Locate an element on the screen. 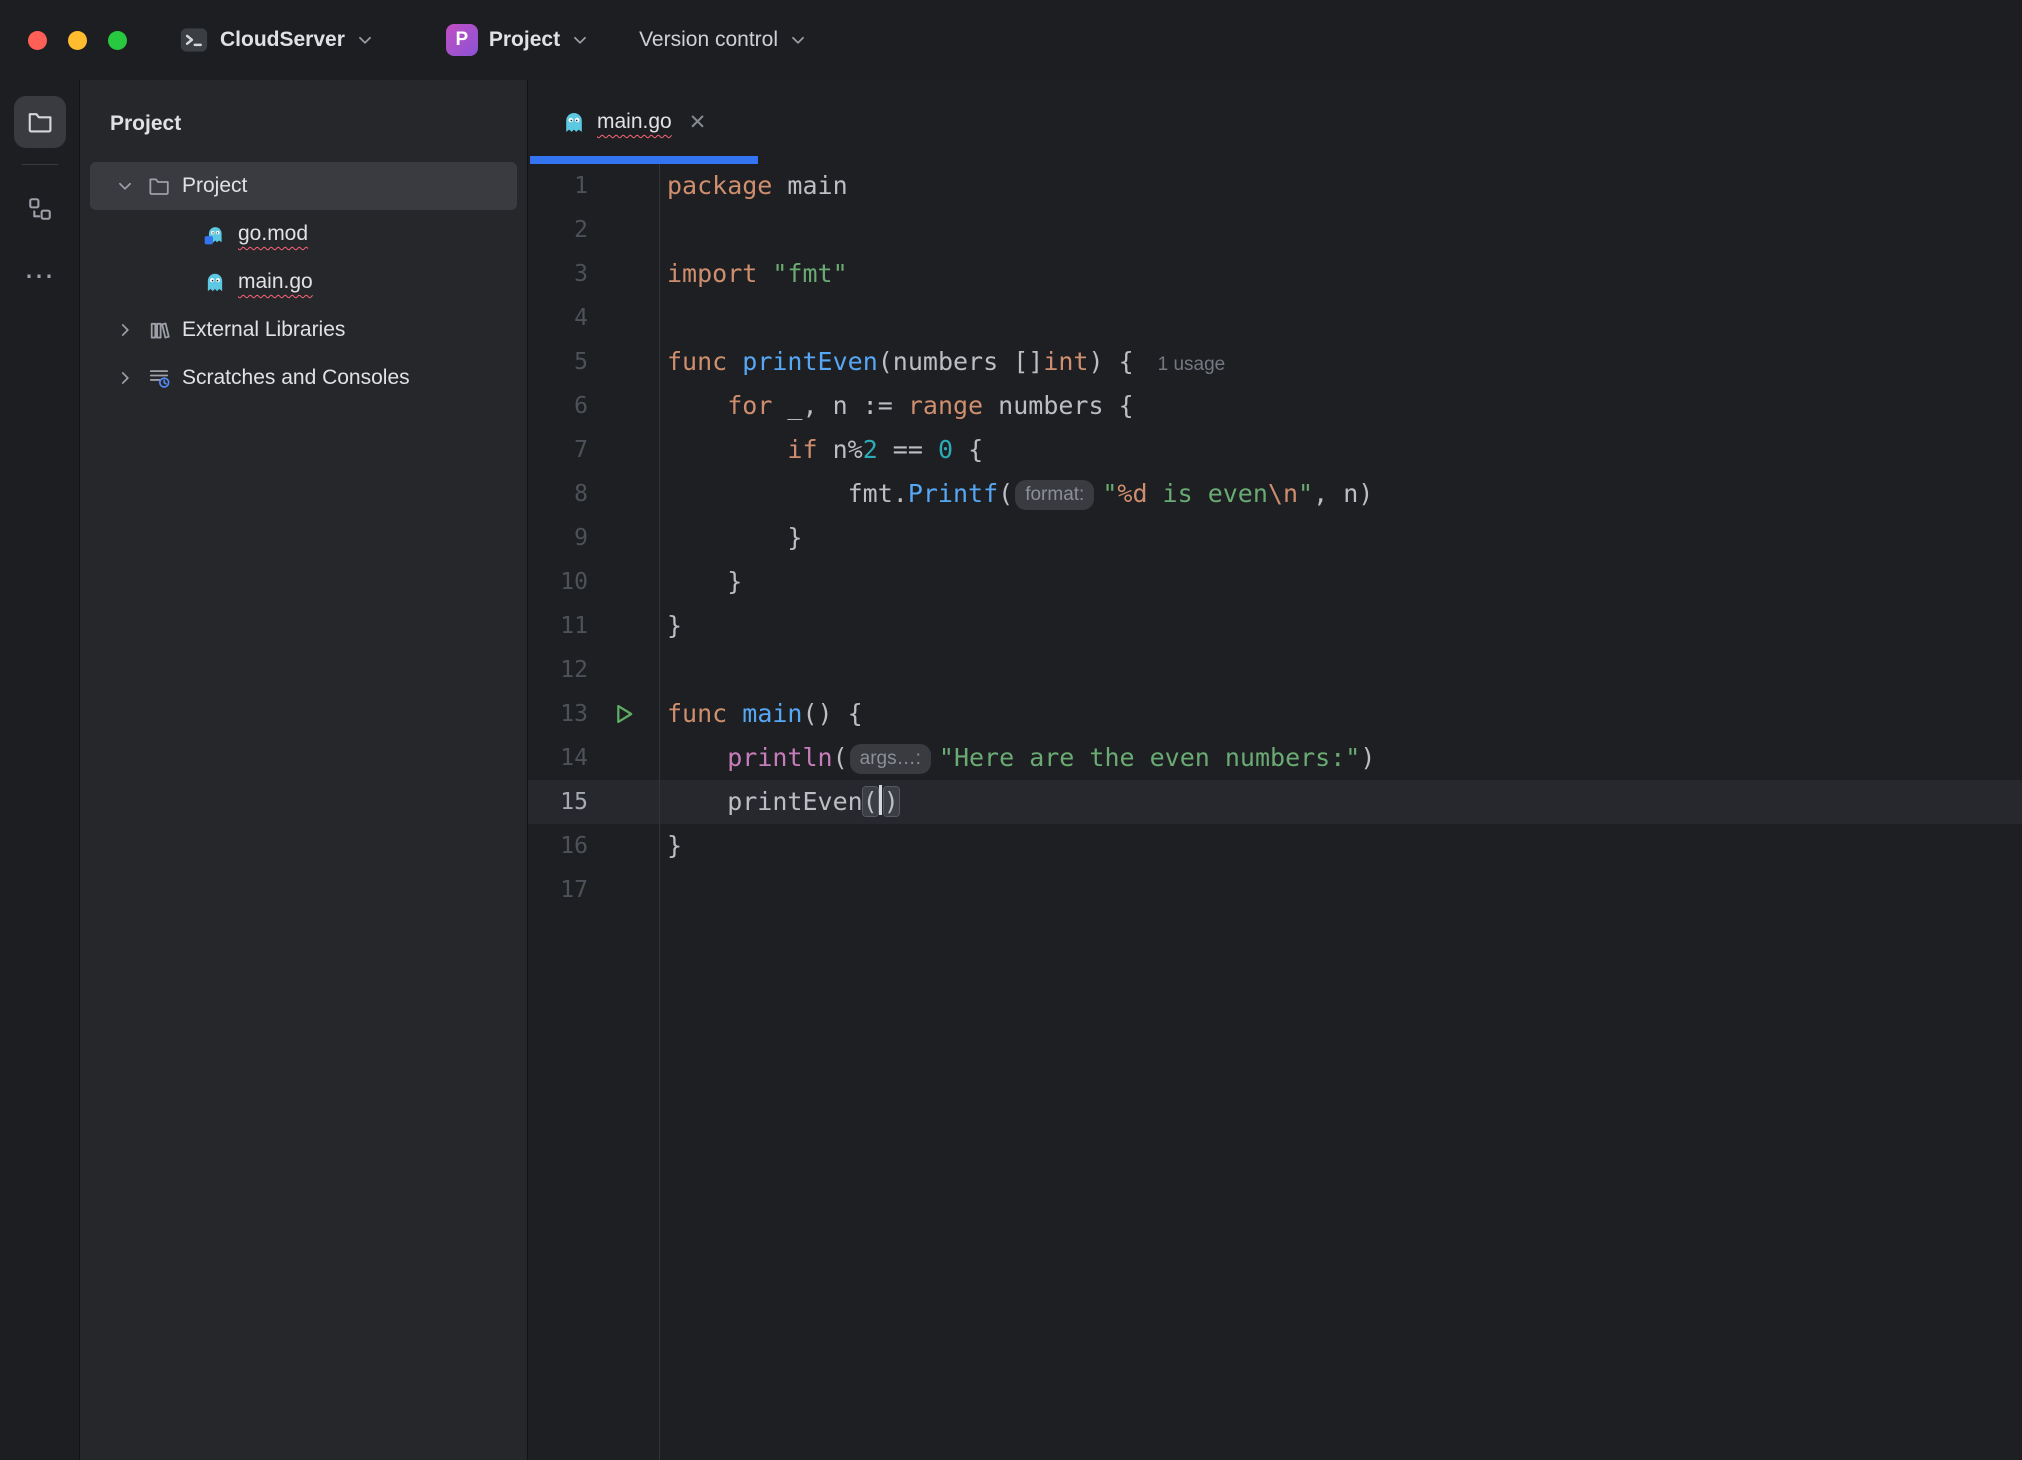  gutter: 12 is located at coordinates (593, 670).